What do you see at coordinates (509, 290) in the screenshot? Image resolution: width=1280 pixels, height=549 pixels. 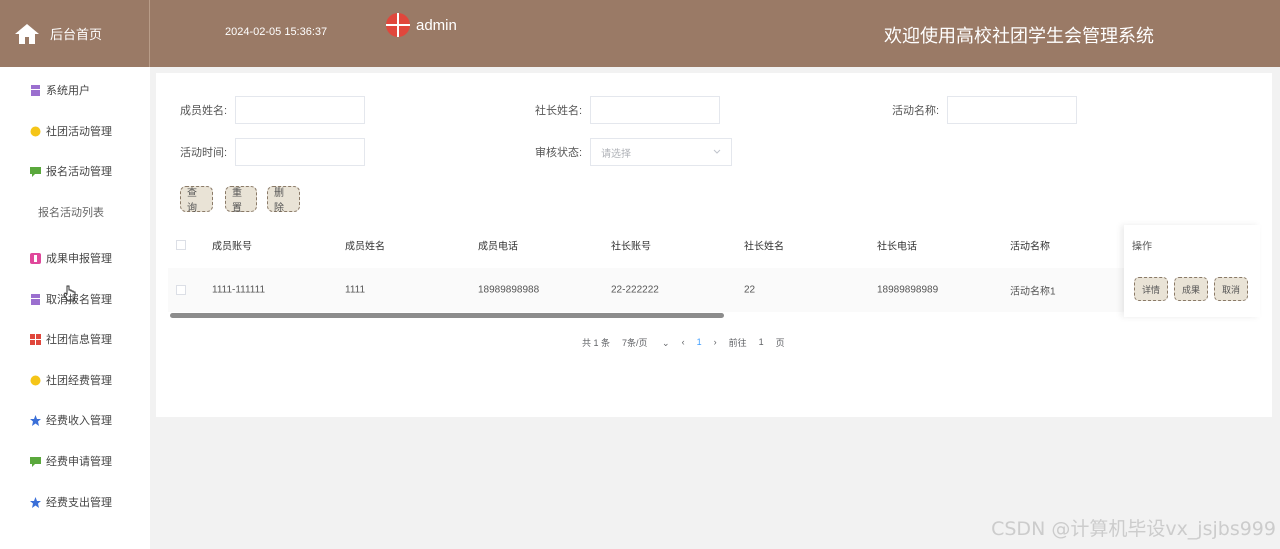 I see `table-cell: 18989898988` at bounding box center [509, 290].